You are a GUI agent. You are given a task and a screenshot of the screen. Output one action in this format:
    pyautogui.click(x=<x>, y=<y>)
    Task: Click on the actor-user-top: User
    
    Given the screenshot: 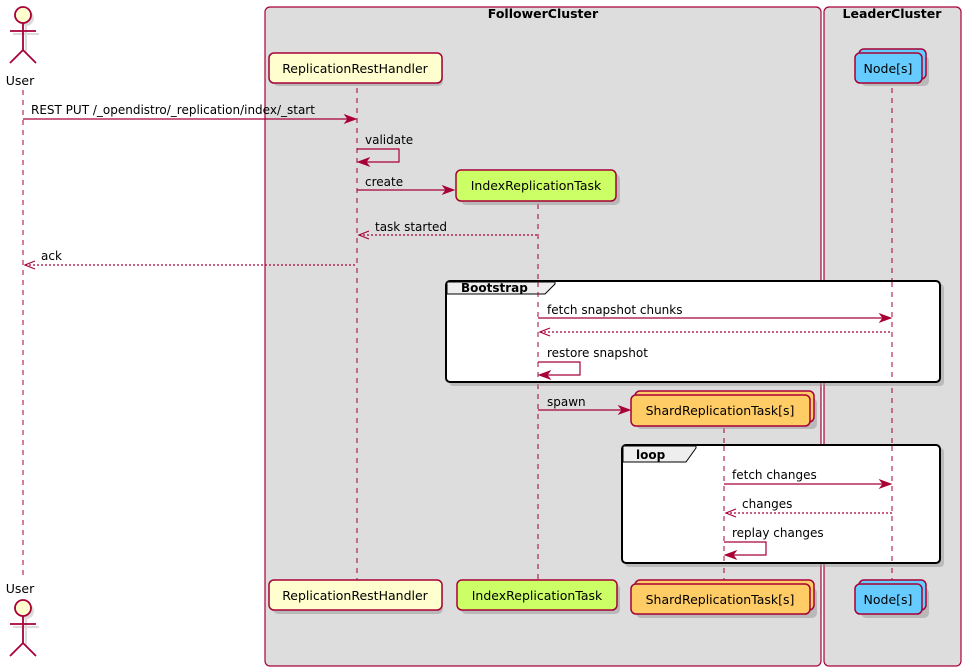 What is the action you would take?
    pyautogui.click(x=22, y=47)
    